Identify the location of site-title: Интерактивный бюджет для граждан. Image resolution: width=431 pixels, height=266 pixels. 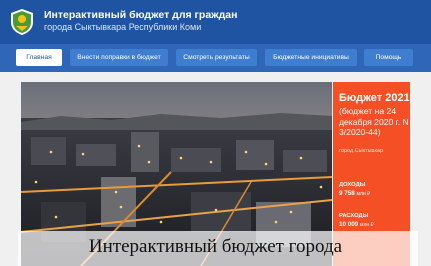
(140, 15).